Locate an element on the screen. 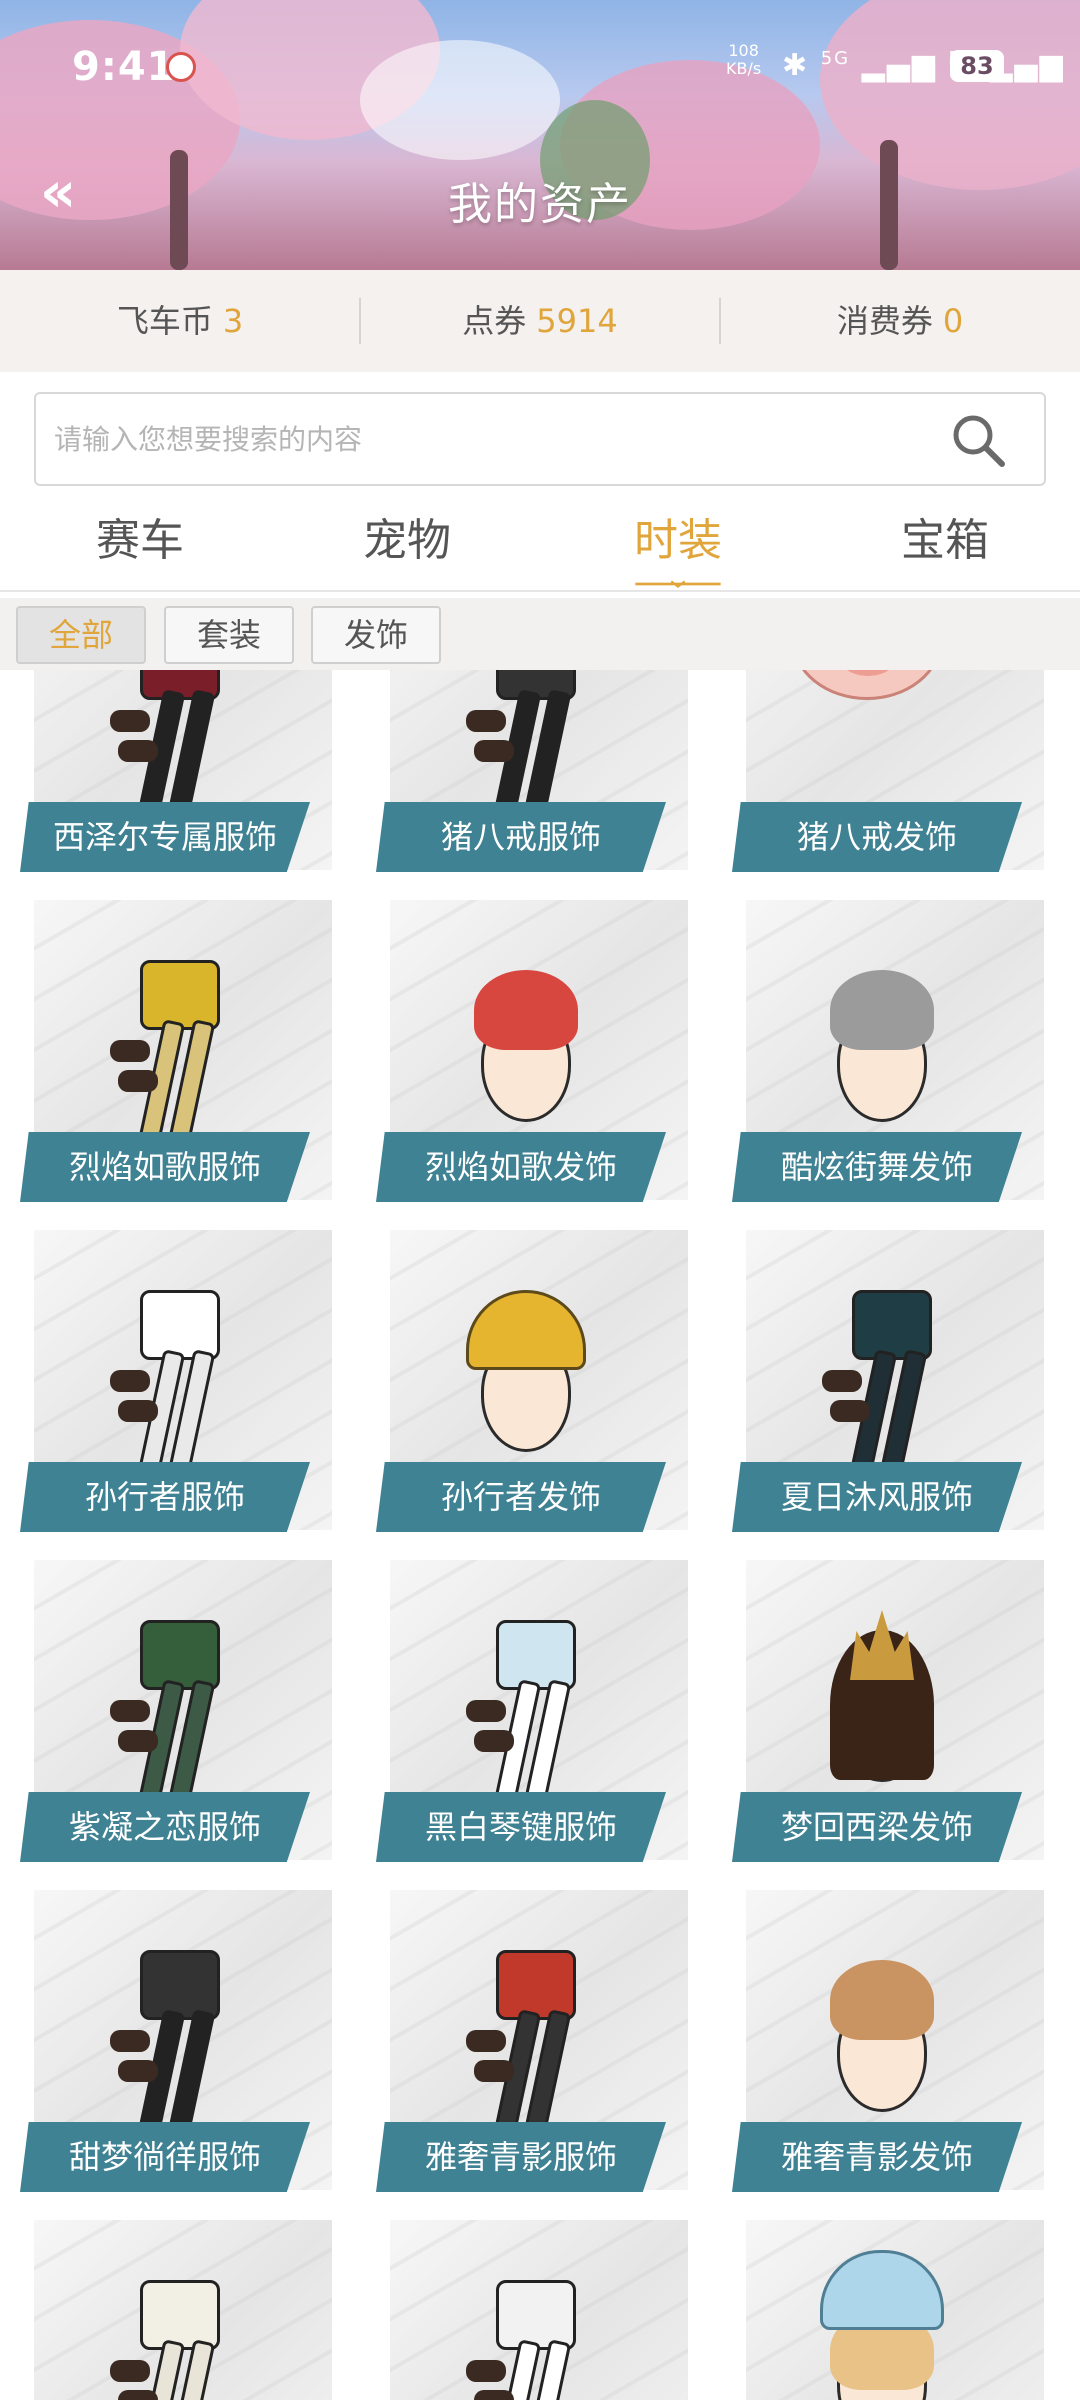  crown-piece is located at coordinates (882, 1645).